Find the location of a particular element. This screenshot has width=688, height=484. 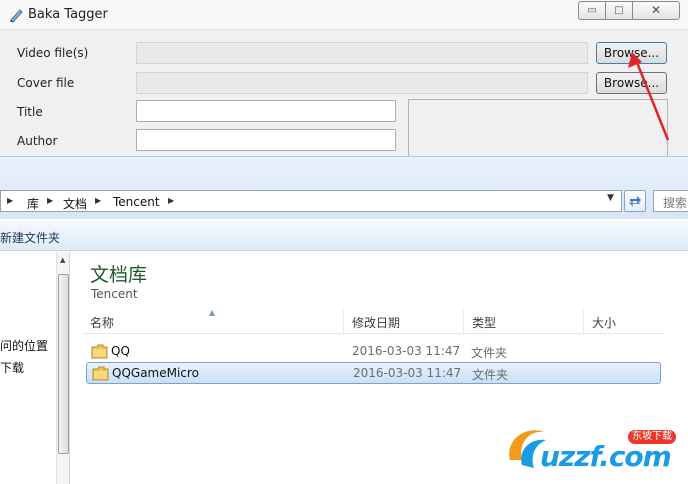

file-name: QQ is located at coordinates (120, 351).